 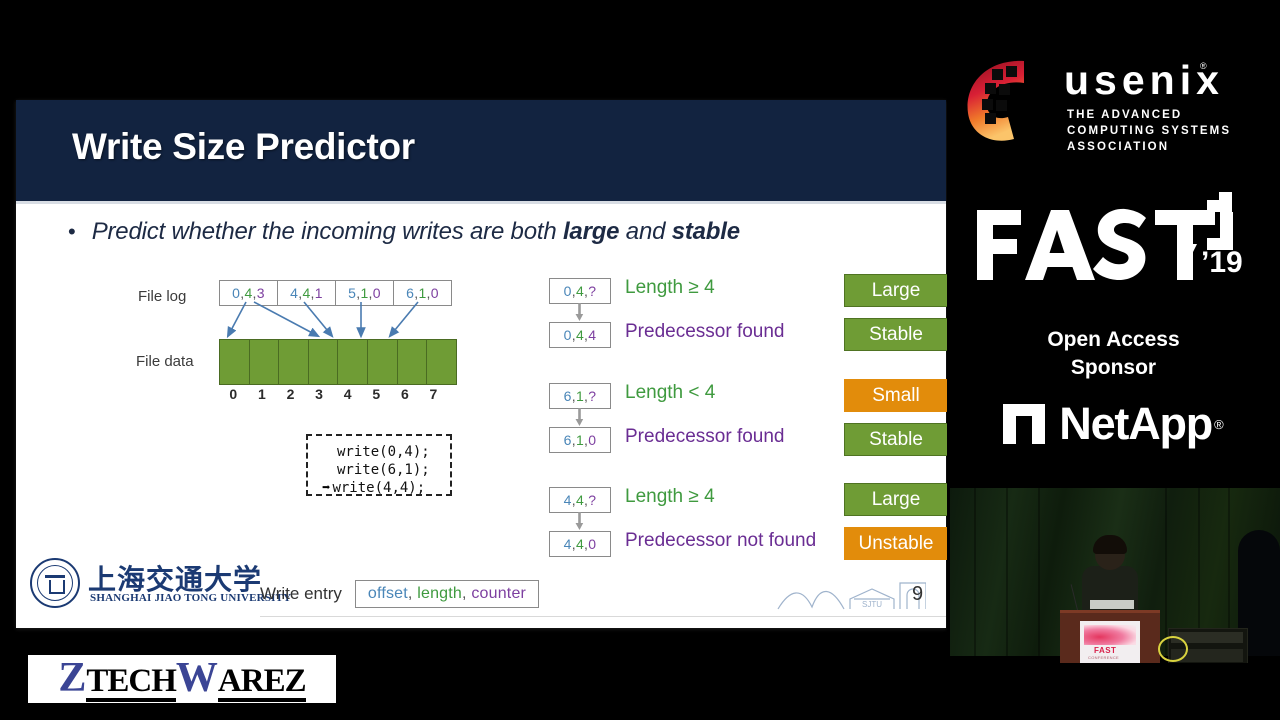 I want to click on block-index-7: 7, so click(x=433, y=394).